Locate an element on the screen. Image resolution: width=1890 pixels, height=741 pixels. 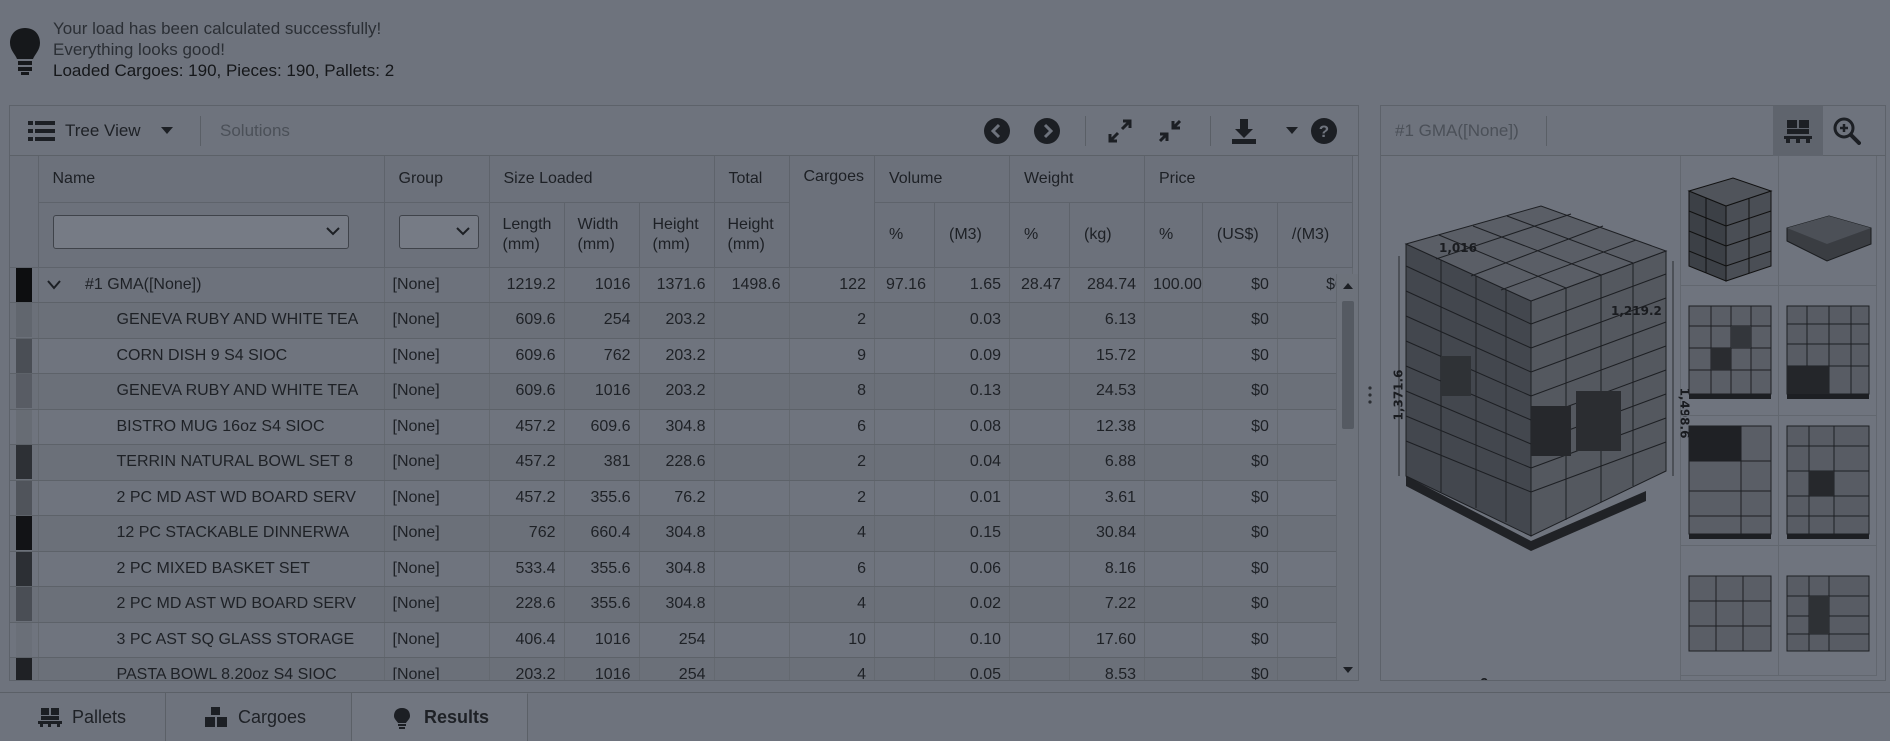
boxes-icon is located at coordinates (216, 717).